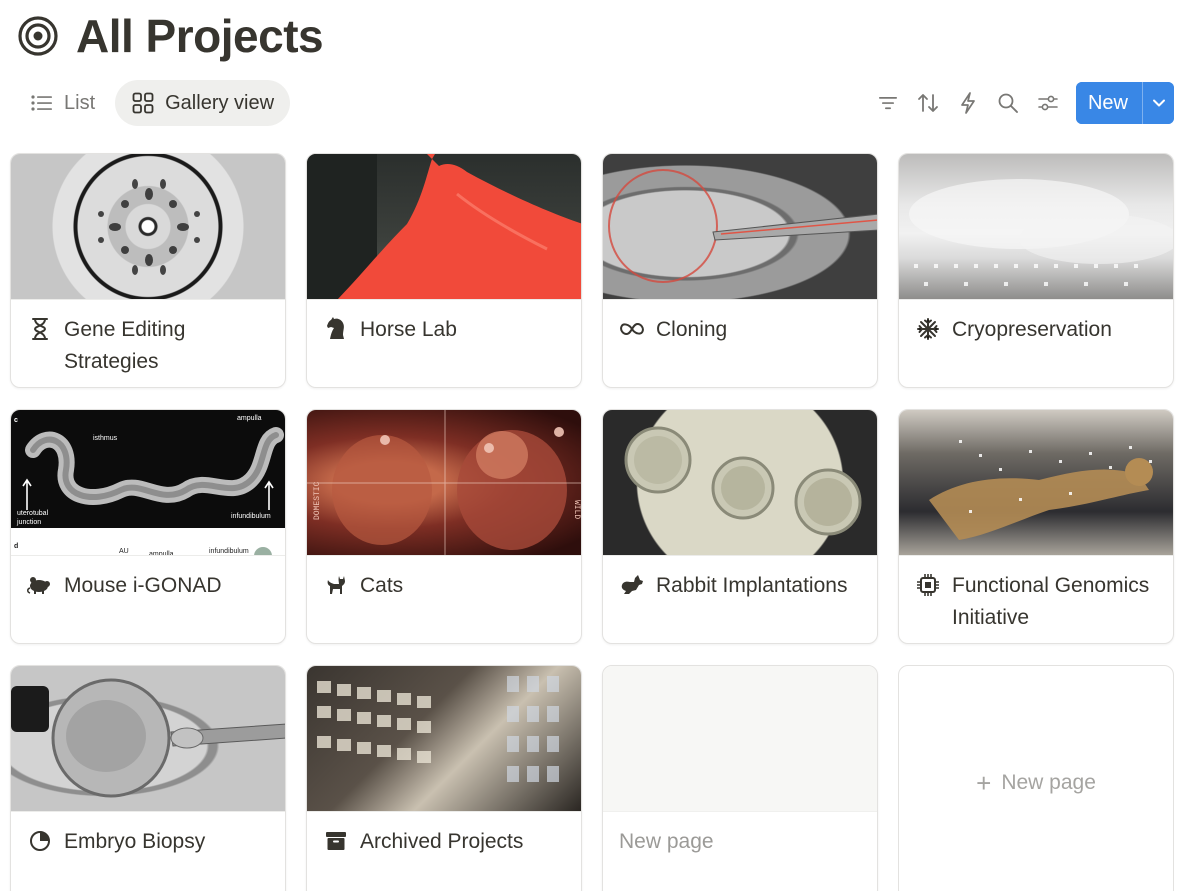  What do you see at coordinates (336, 841) in the screenshot?
I see `archive-box-icon` at bounding box center [336, 841].